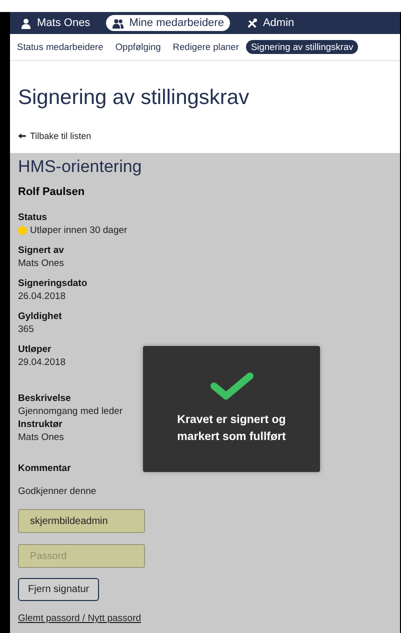 The height and width of the screenshot is (633, 401). I want to click on back-link: Tilbake til listen, so click(55, 136).